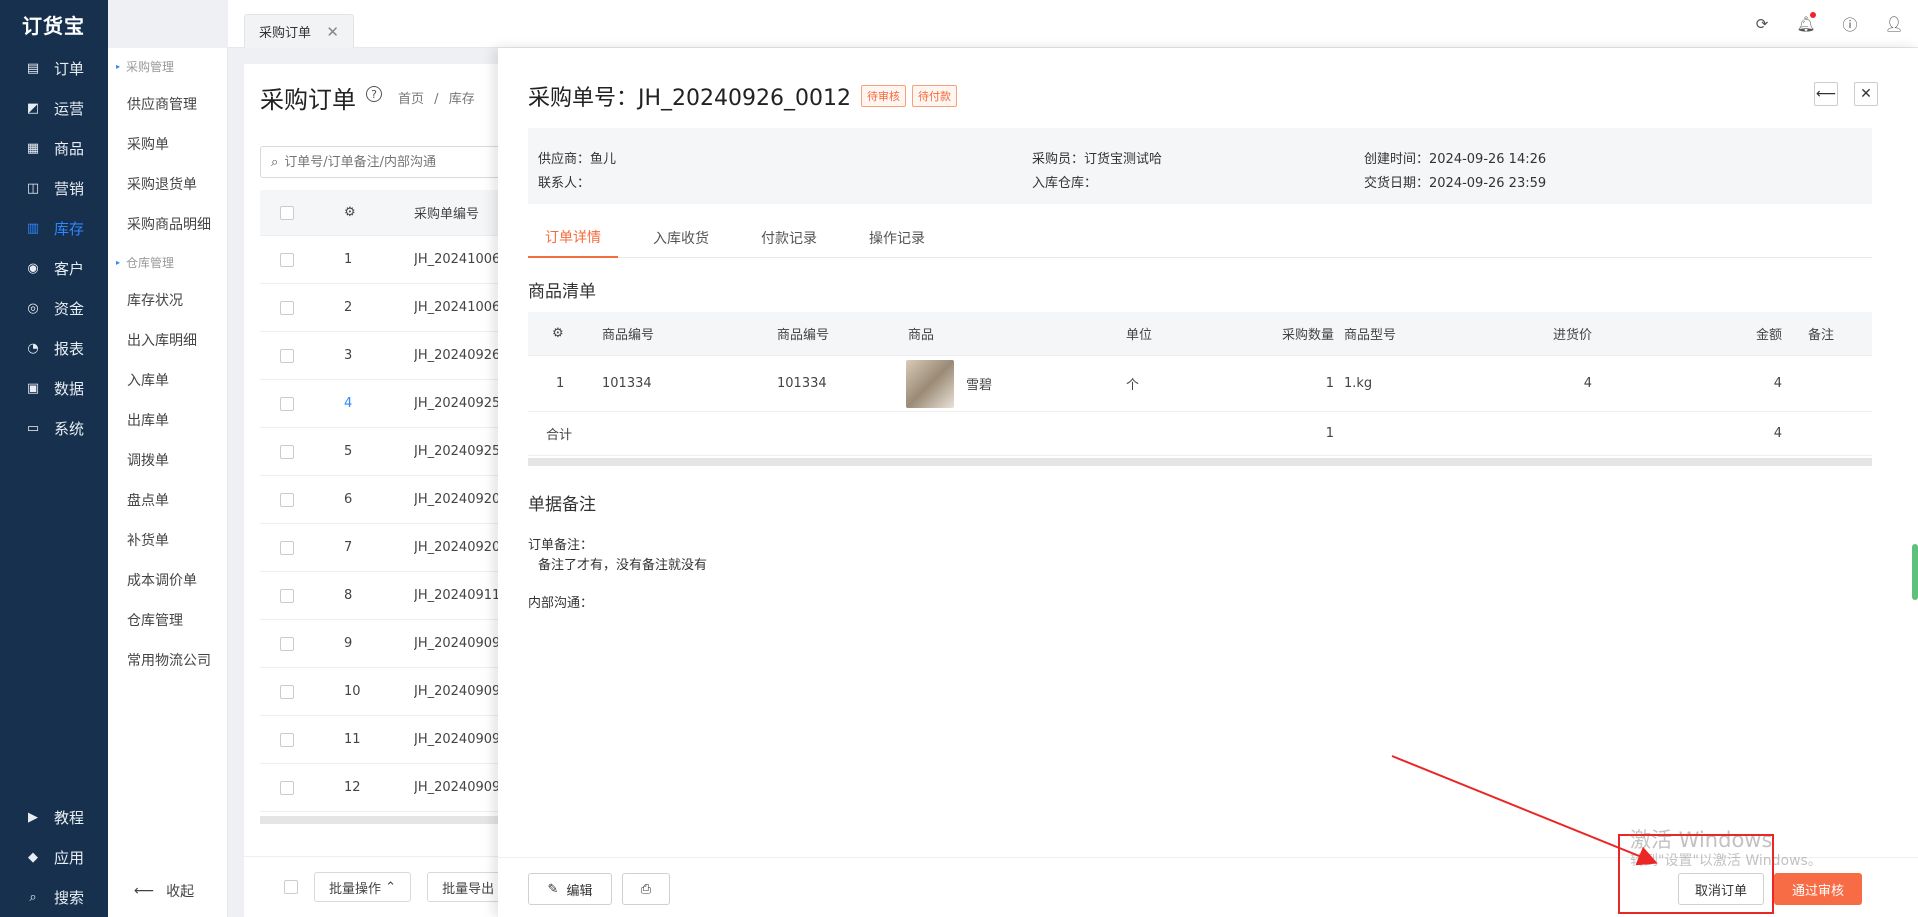  I want to click on supplier-text: 供应商：鱼儿, so click(577, 159).